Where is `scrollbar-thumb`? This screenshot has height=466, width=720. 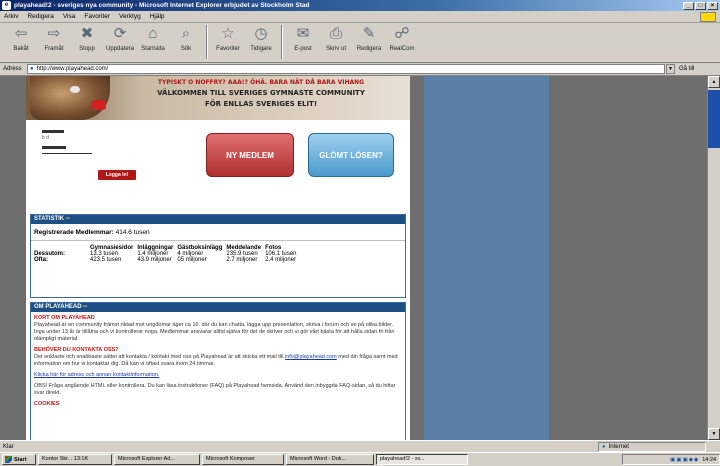 scrollbar-thumb is located at coordinates (714, 119).